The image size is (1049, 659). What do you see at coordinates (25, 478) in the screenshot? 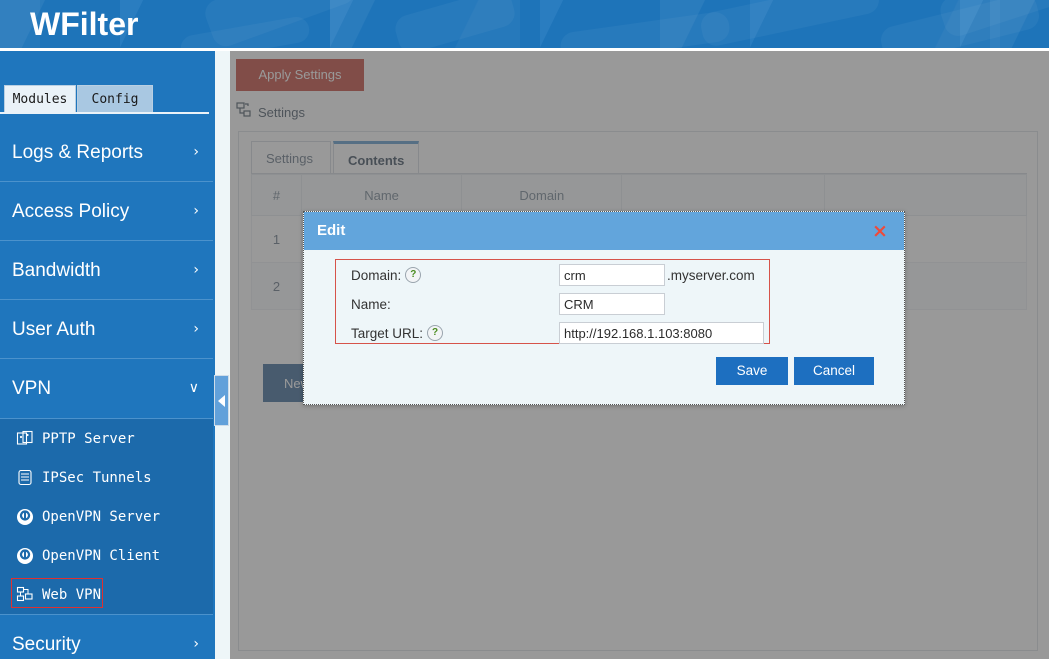
I see `ipsec-tunnels-icon` at bounding box center [25, 478].